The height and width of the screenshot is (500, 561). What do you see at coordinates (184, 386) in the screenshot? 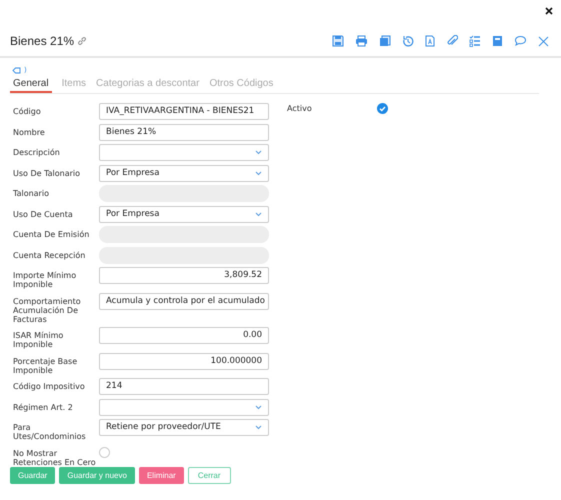
I see `text-field: 214` at bounding box center [184, 386].